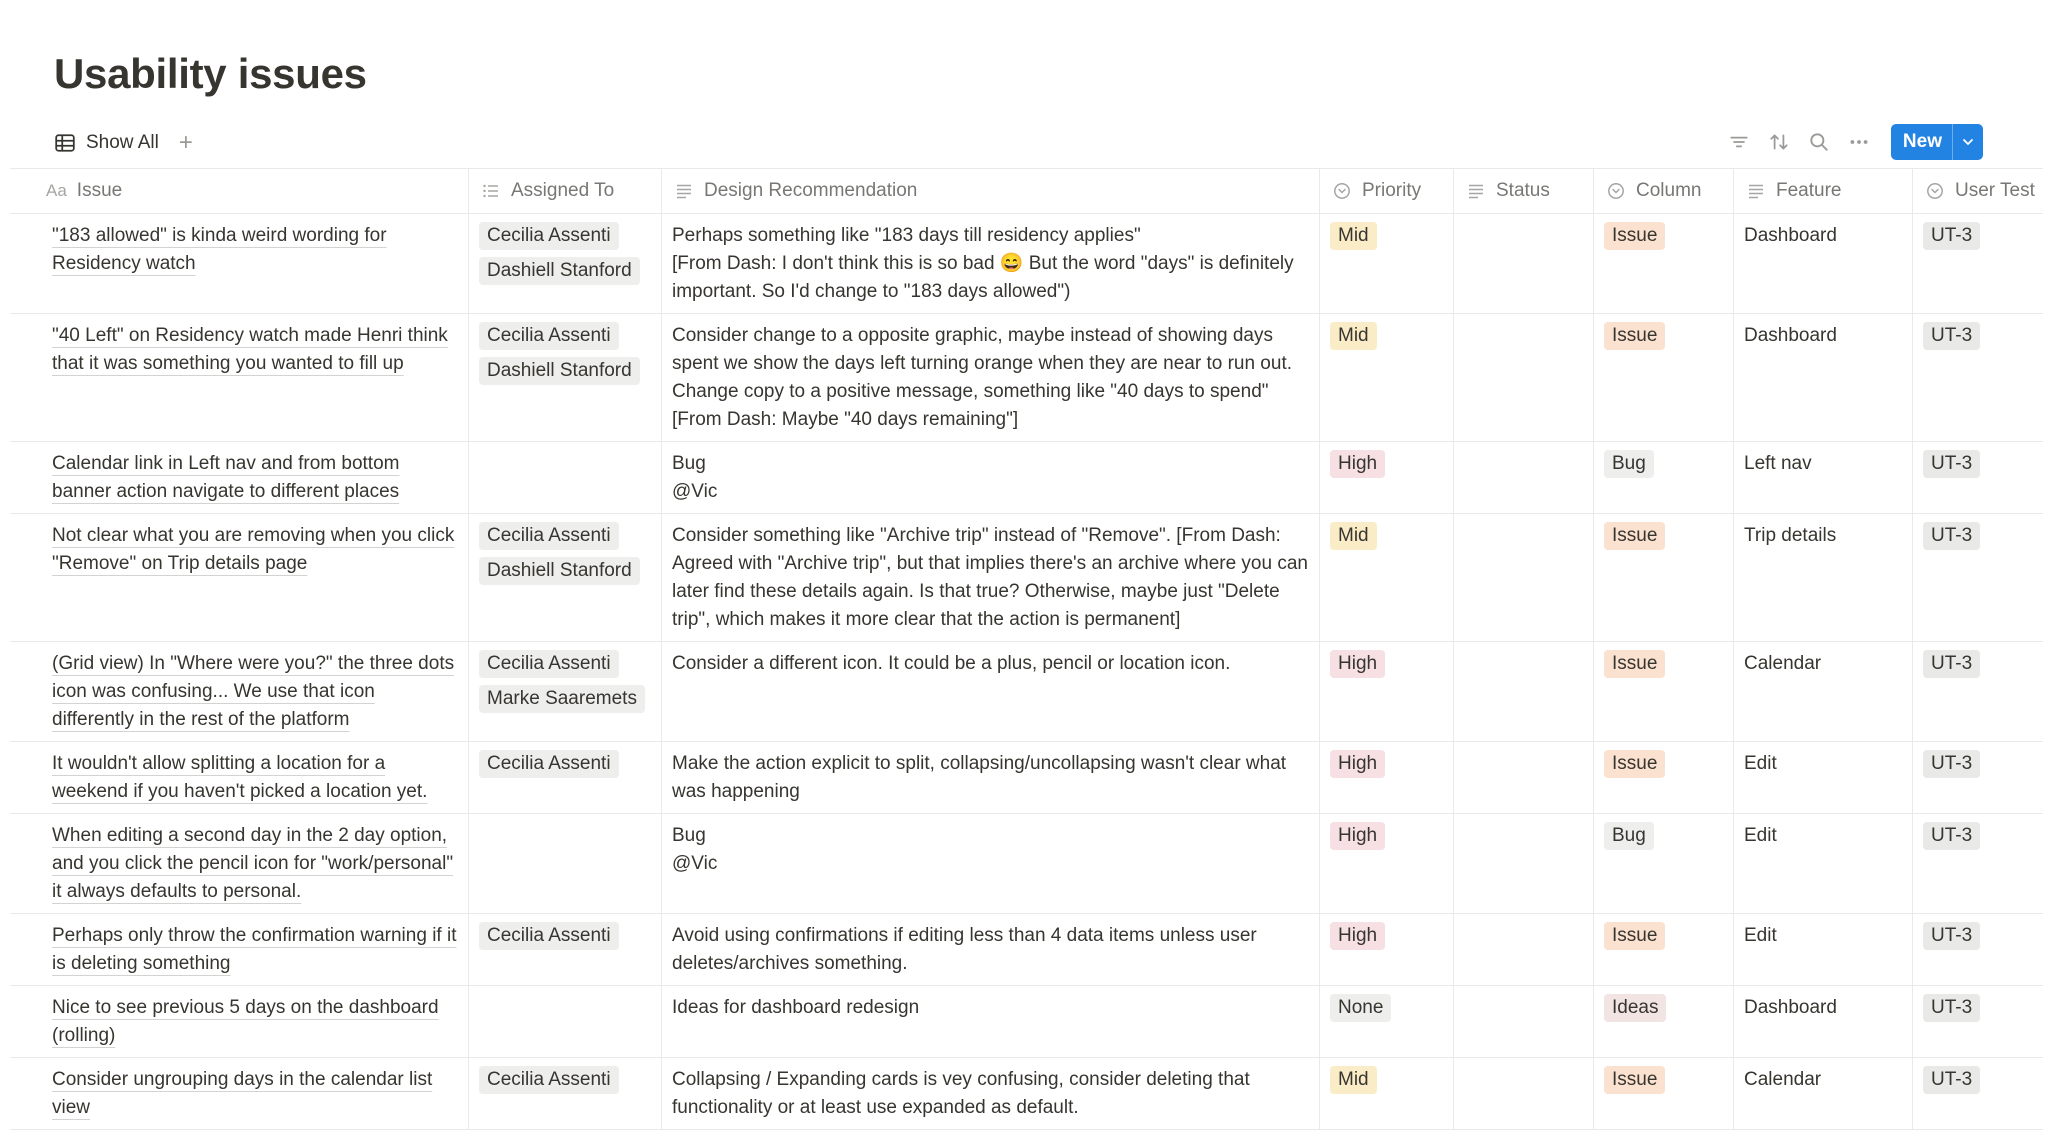 Image resolution: width=2048 pixels, height=1134 pixels. I want to click on assigned-to-cell: Cecilia Assenti Marke Saaremets, so click(565, 691).